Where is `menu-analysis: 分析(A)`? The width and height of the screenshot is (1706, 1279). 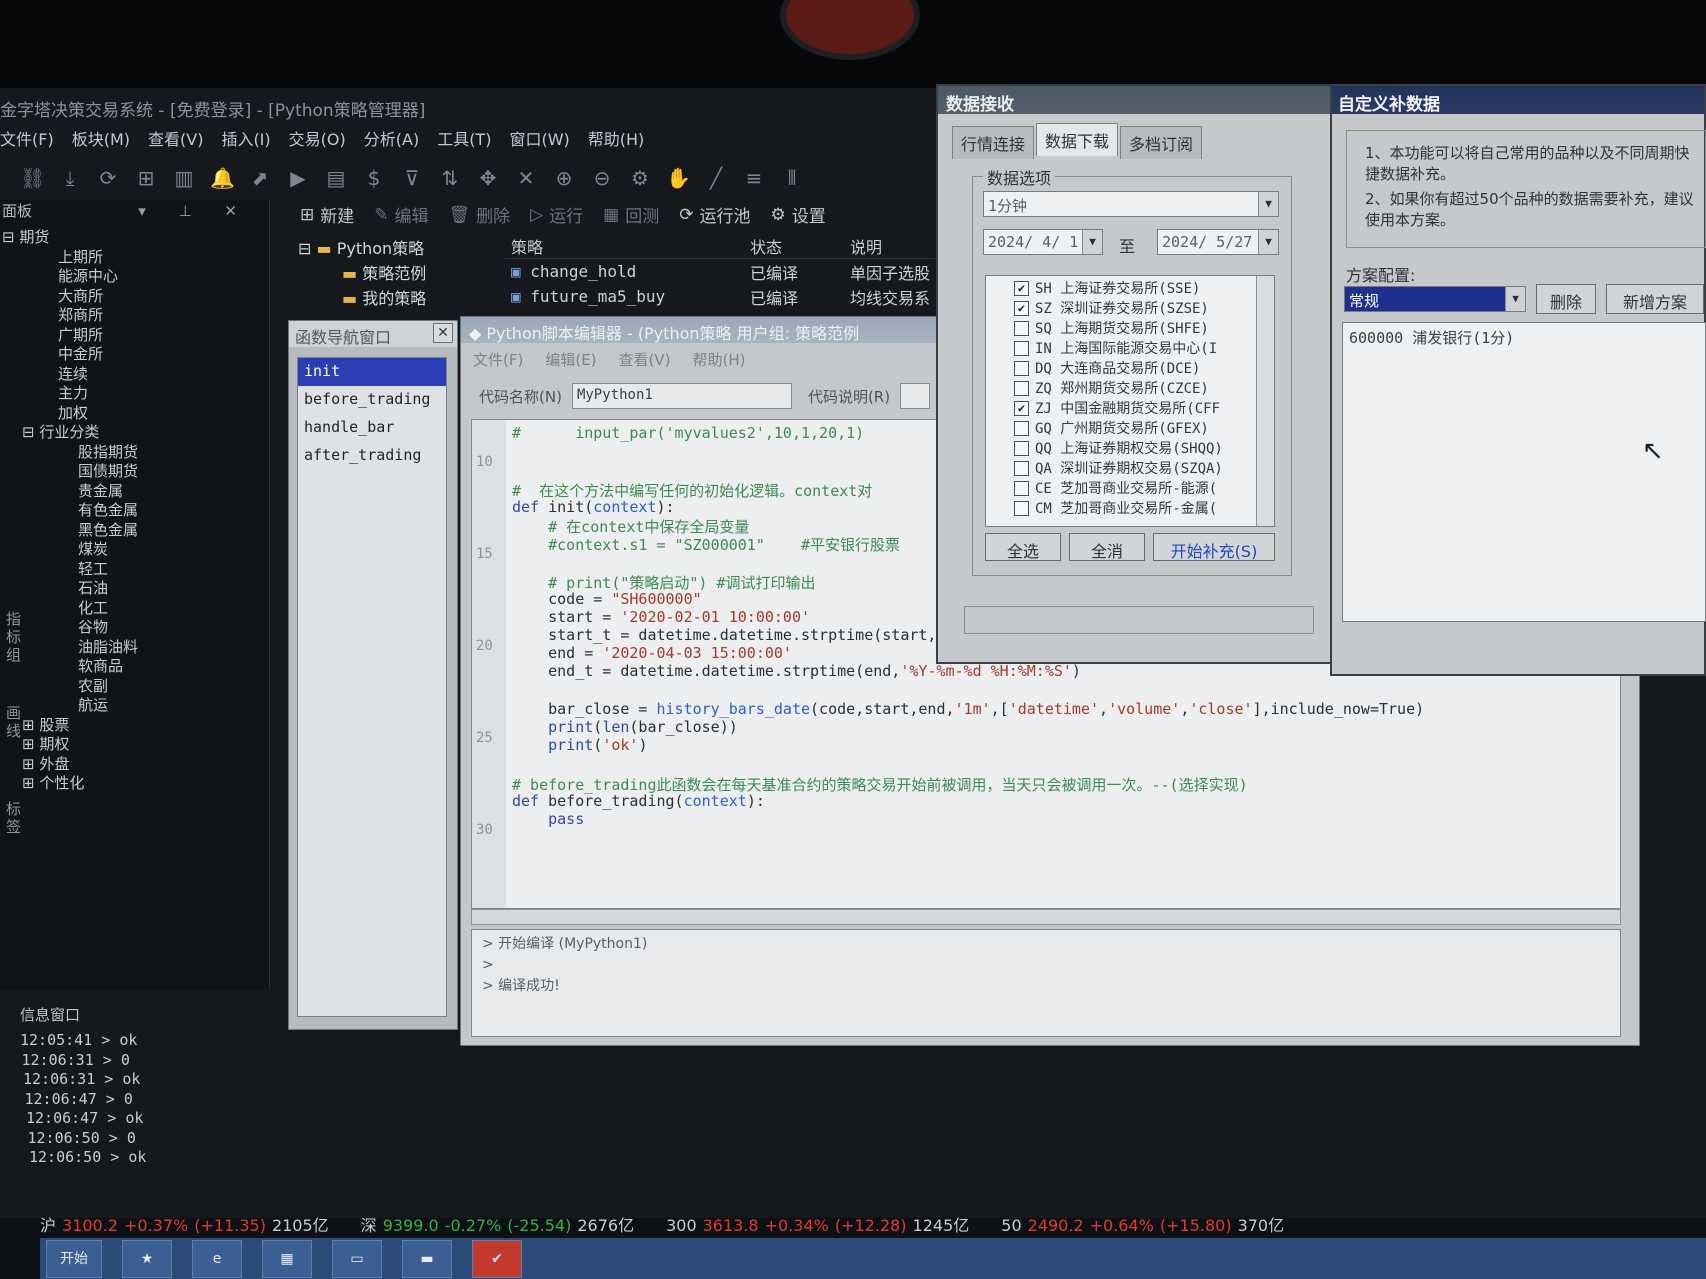
menu-analysis: 分析(A) is located at coordinates (391, 141).